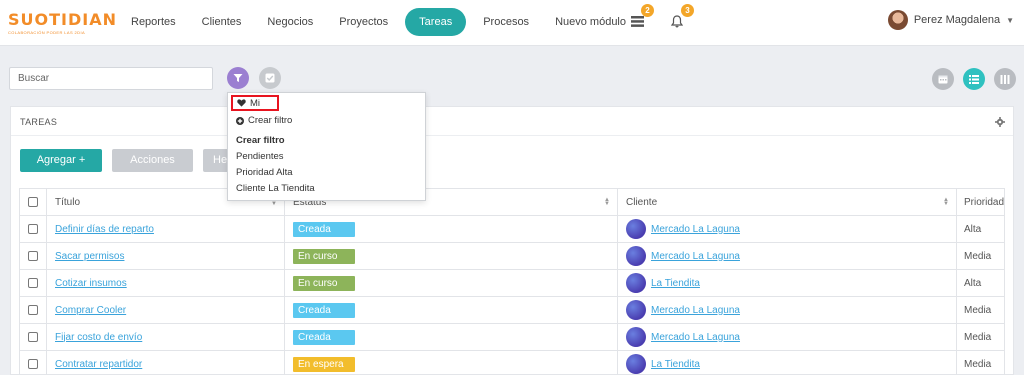 The image size is (1024, 375). I want to click on status-badge: Creada, so click(324, 310).